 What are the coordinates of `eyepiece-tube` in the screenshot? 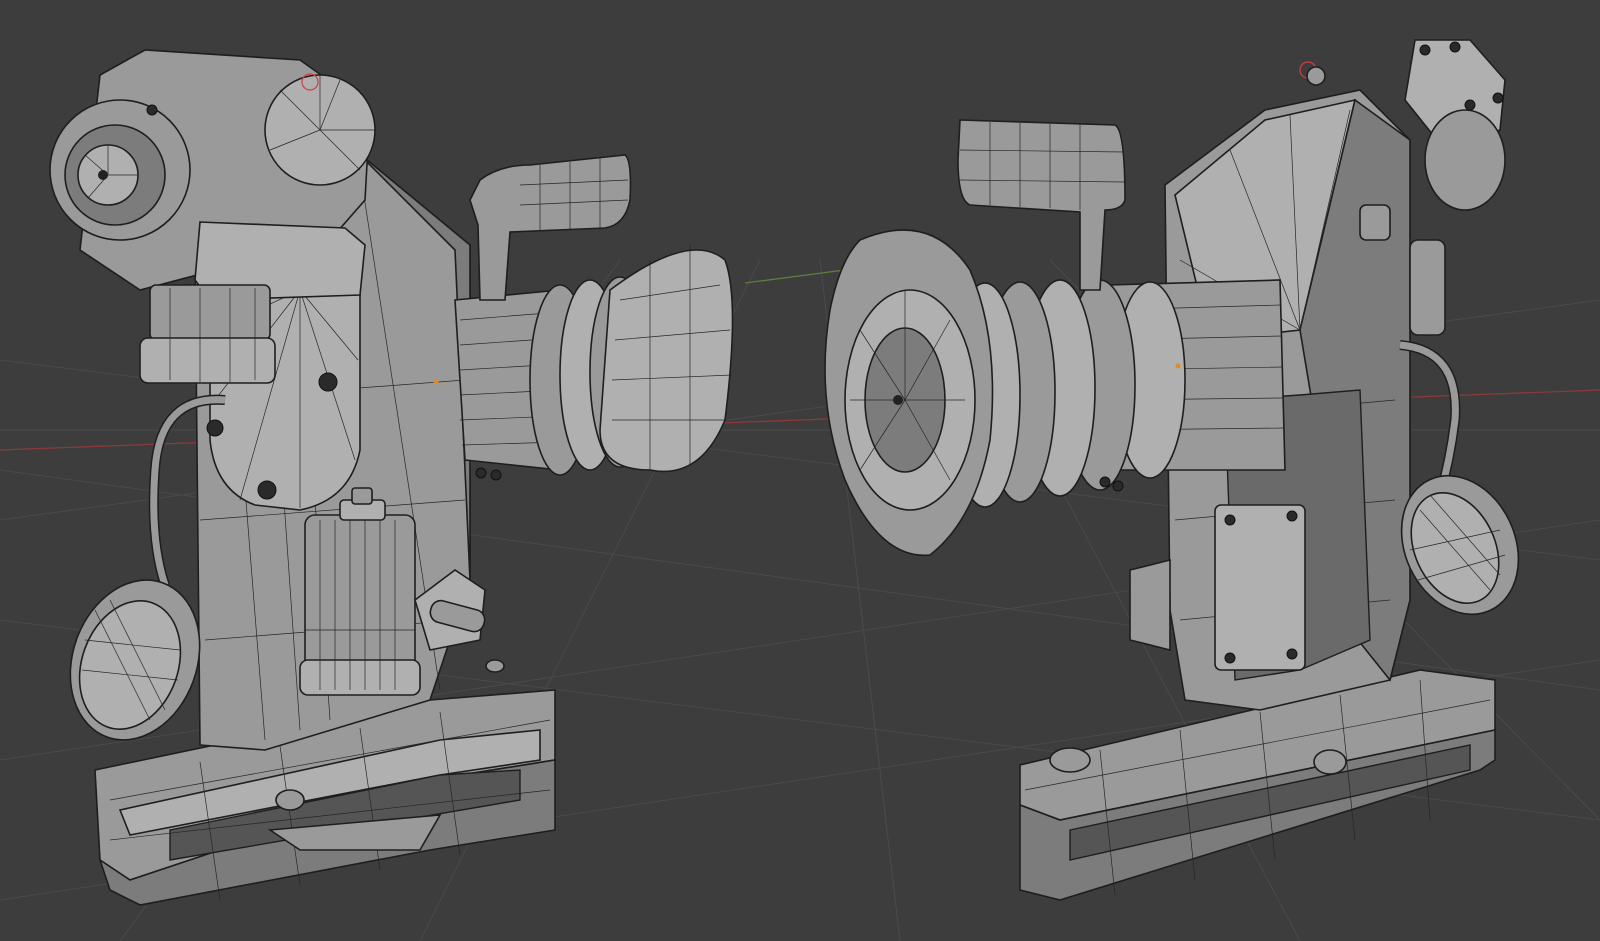 It's located at (583, 360).